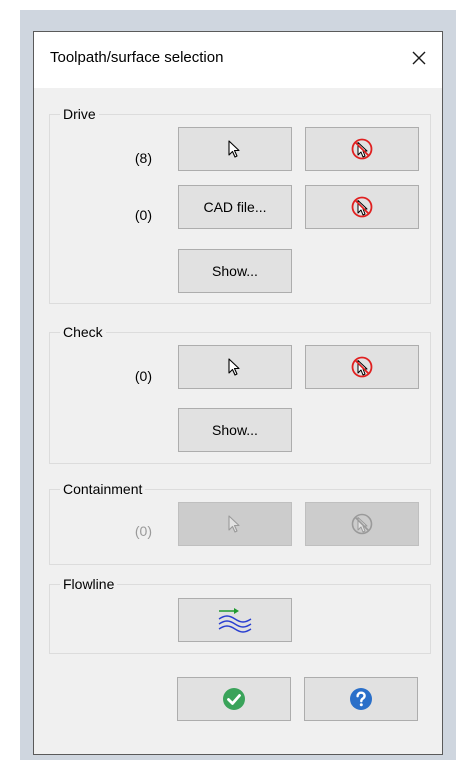 Image resolution: width=456 pixels, height=760 pixels. I want to click on close-button, so click(419, 58).